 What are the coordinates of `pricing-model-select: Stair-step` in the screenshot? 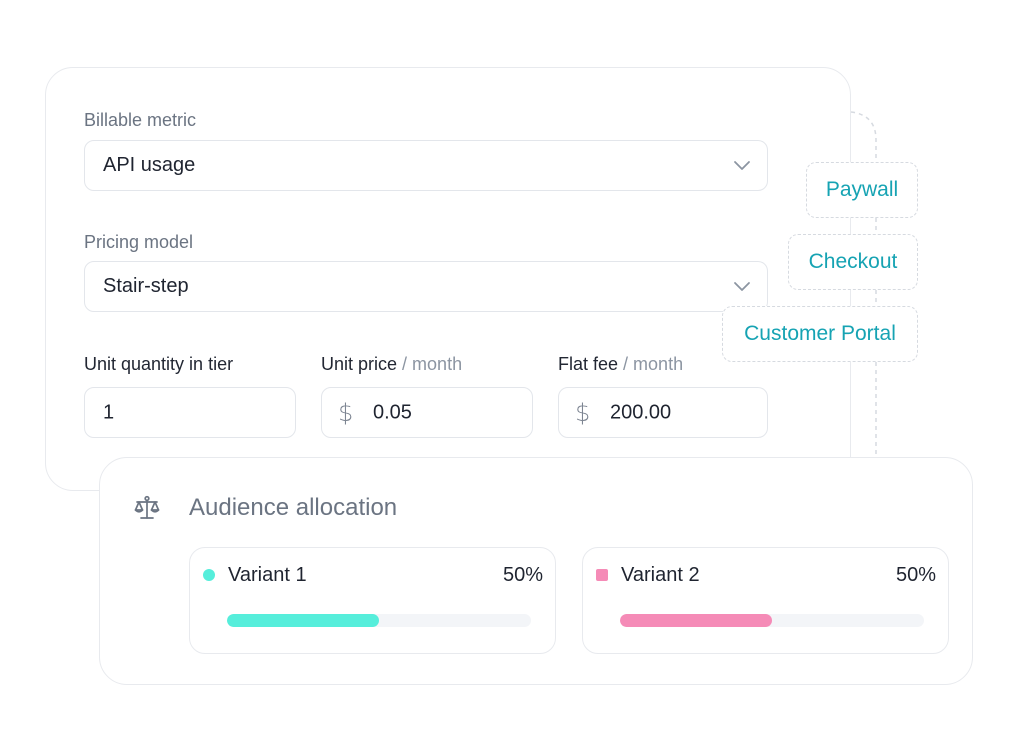 It's located at (426, 286).